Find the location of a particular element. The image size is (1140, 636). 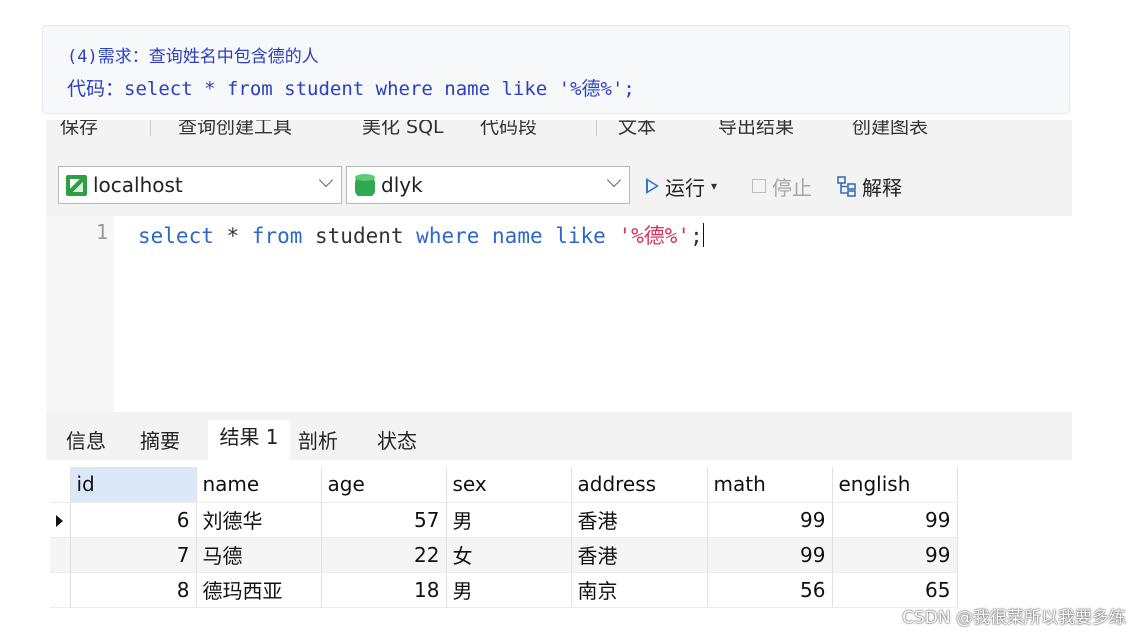

cell-age: 18 is located at coordinates (384, 590).